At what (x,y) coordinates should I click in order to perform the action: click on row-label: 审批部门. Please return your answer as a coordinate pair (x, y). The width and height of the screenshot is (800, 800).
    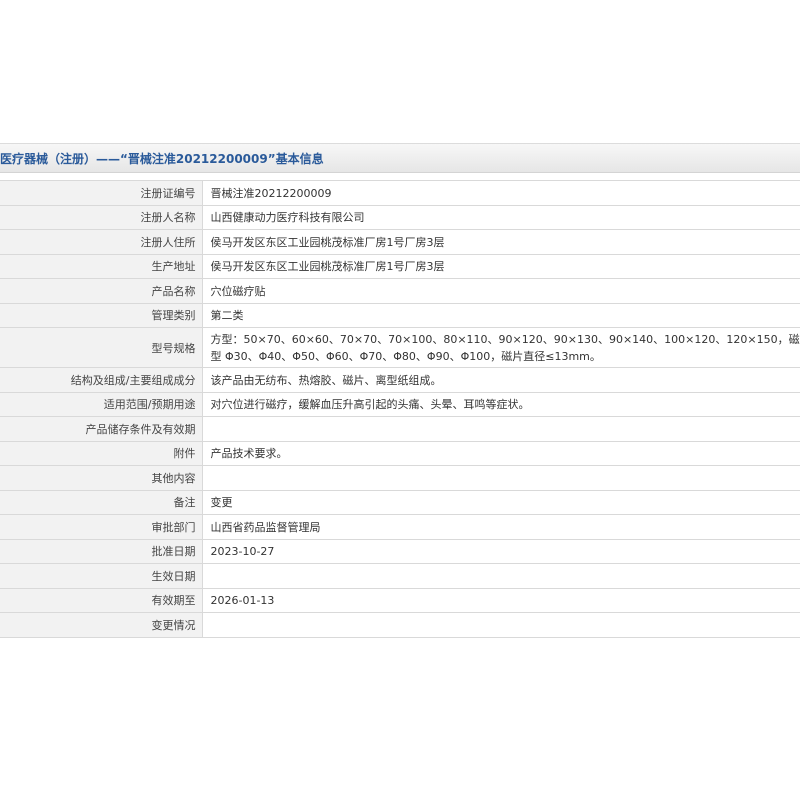
    Looking at the image, I should click on (101, 527).